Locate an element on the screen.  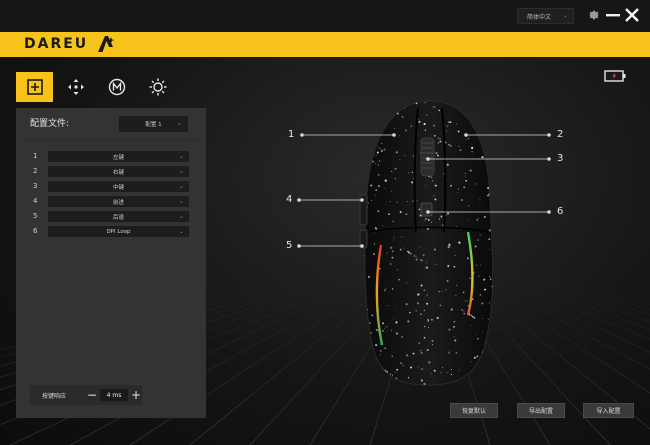
callout-1: 1 is located at coordinates (291, 134).